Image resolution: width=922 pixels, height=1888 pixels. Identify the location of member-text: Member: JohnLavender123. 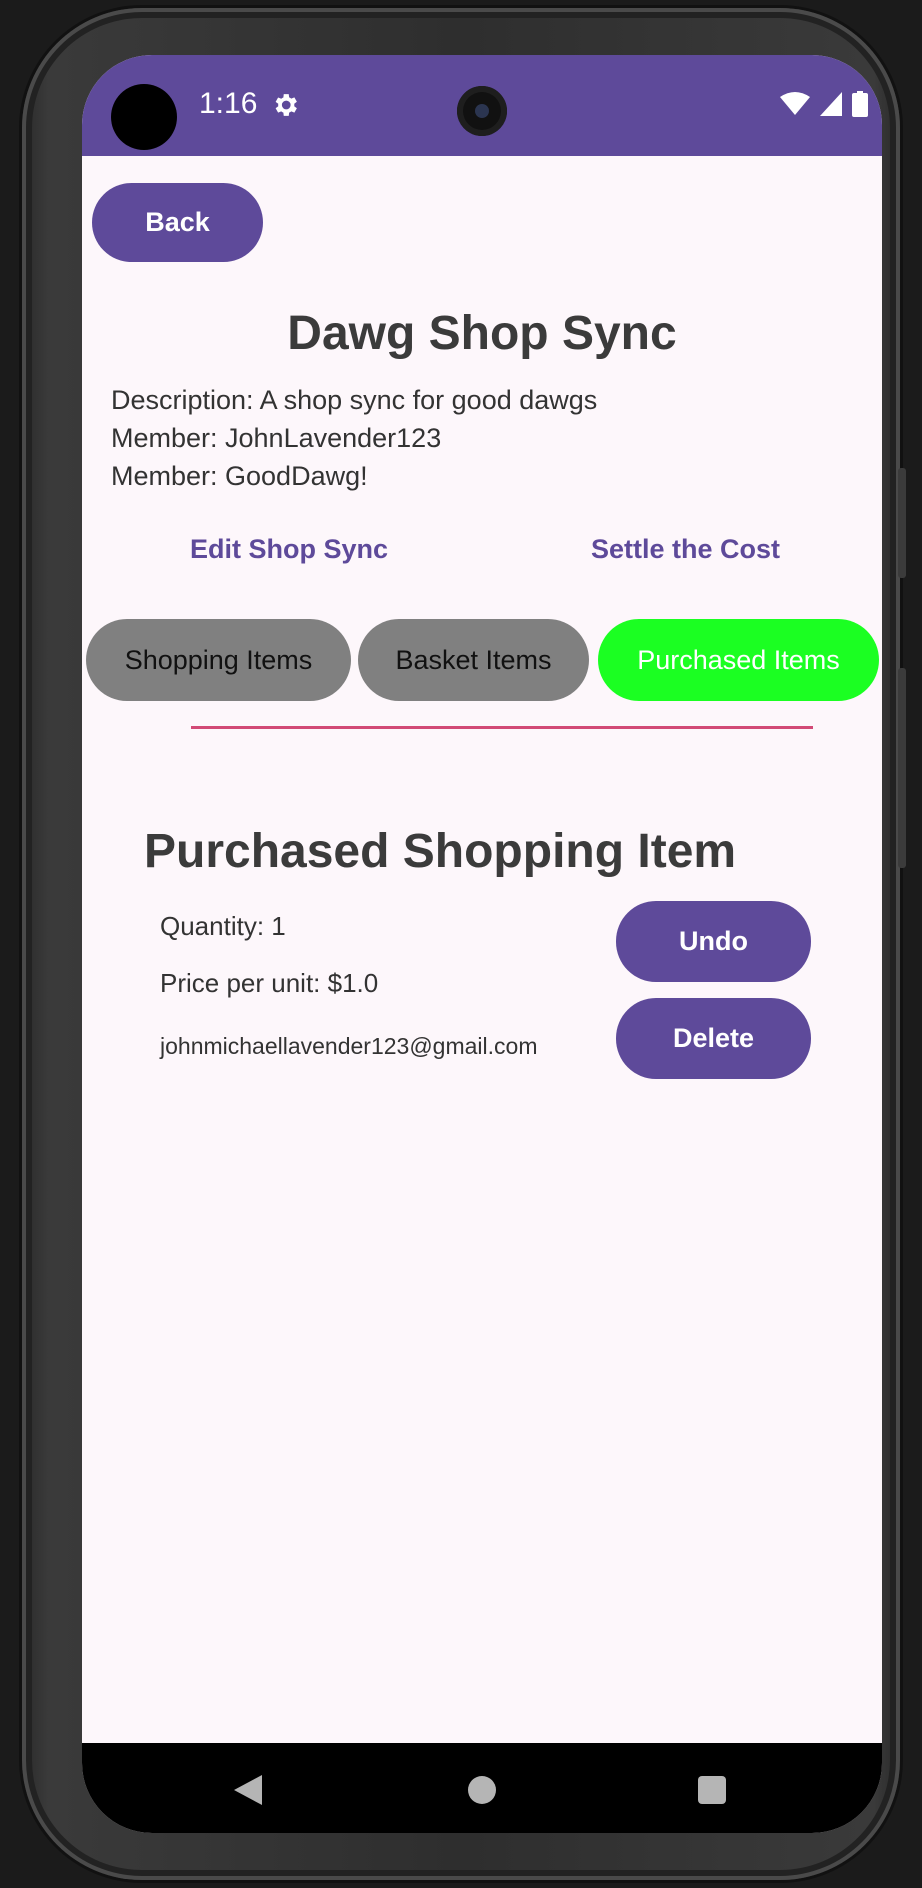
(276, 438).